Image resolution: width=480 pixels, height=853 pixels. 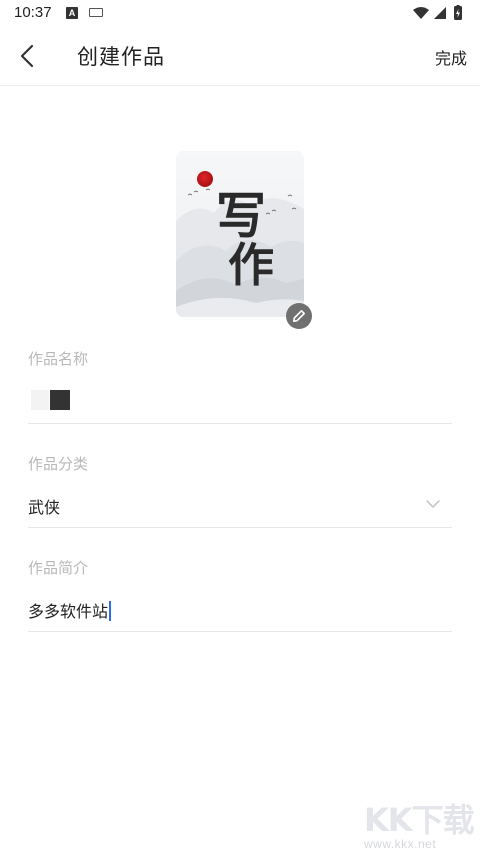 I want to click on status-icons, so click(x=440, y=13).